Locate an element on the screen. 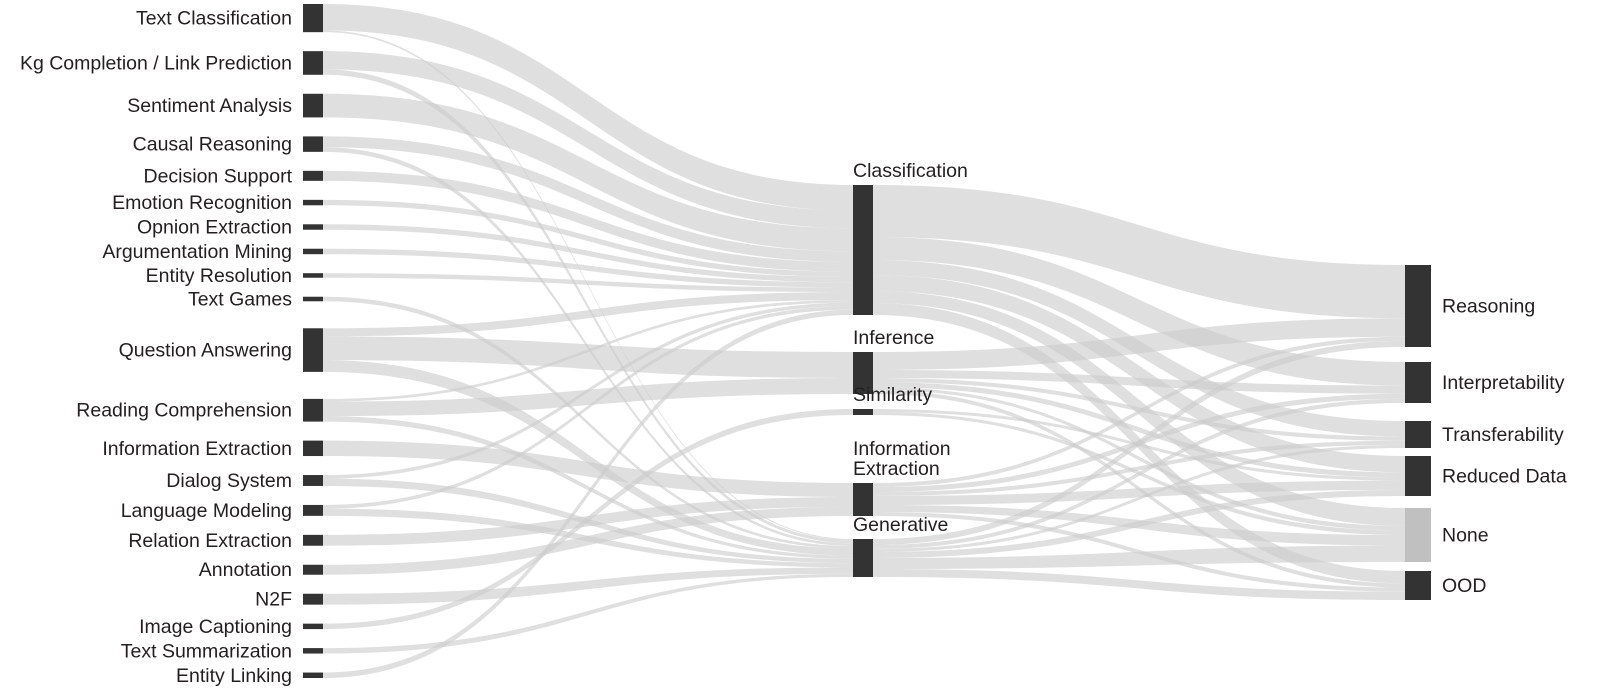  sankey-node-kg_completion is located at coordinates (313, 63).